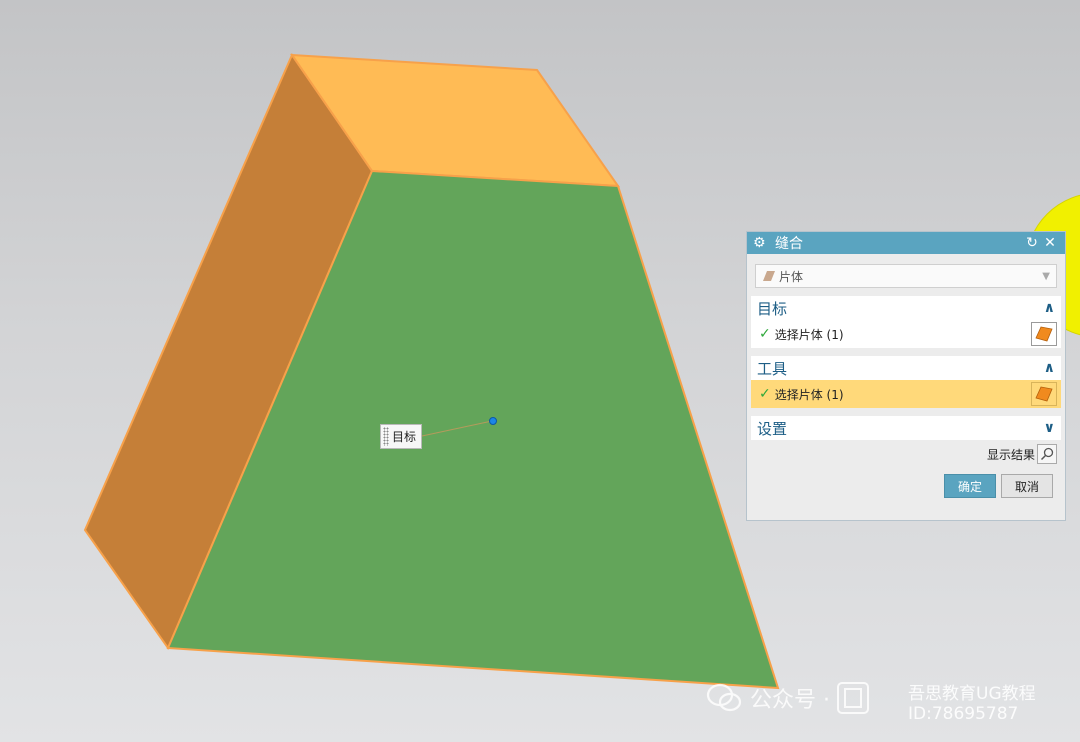 This screenshot has height=742, width=1080. What do you see at coordinates (963, 714) in the screenshot?
I see `watermark-account-id: ID:78695787` at bounding box center [963, 714].